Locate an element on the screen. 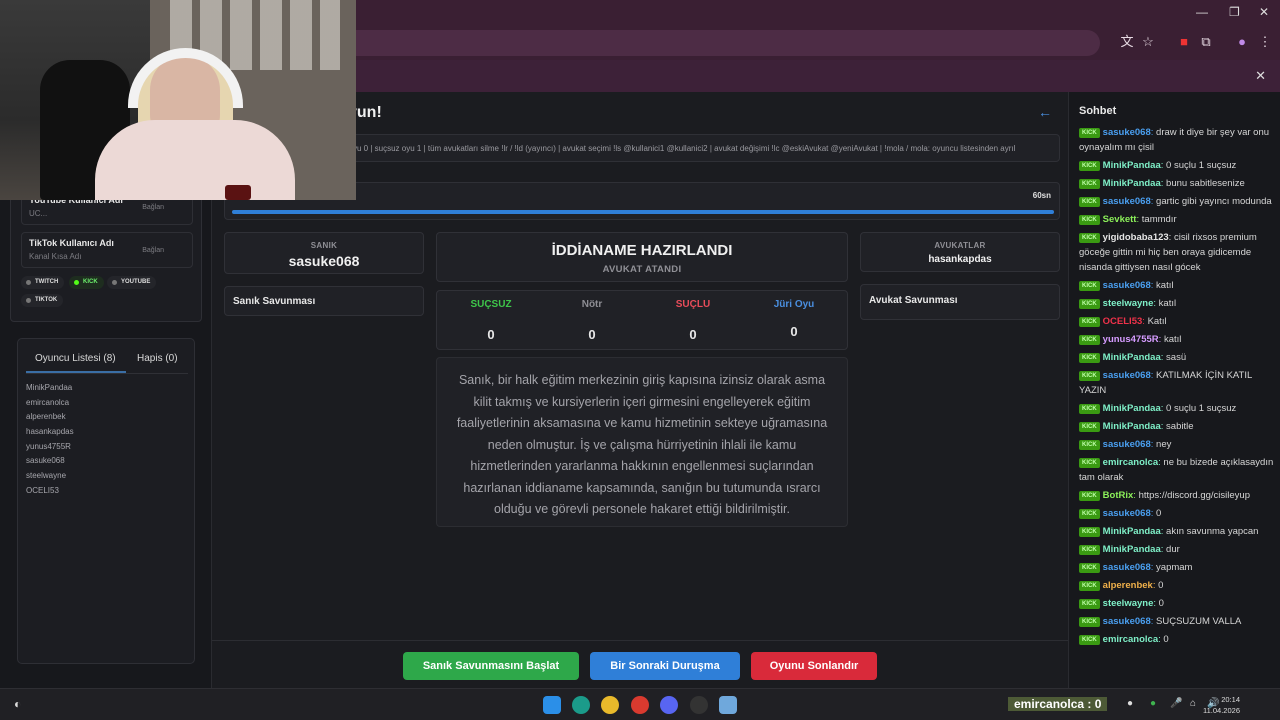 This screenshot has height=720, width=1280. microphone-icon: 🎤 is located at coordinates (1176, 703).